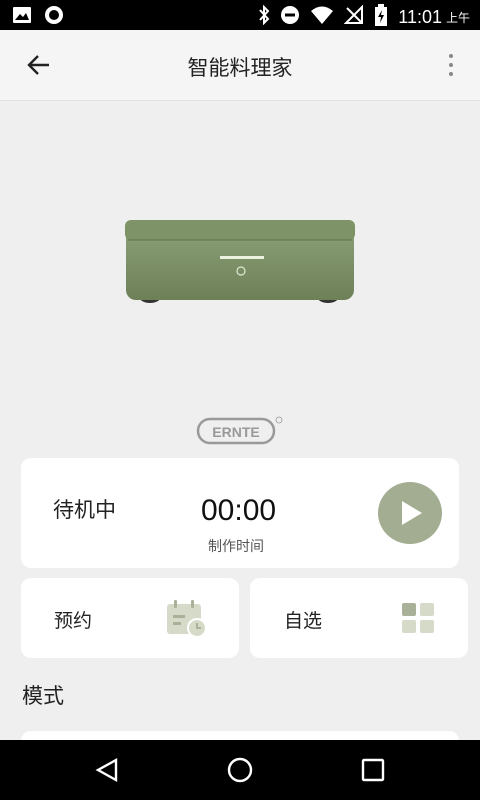  I want to click on device-status-card: 待机中 00:00 制作时间, so click(240, 513).